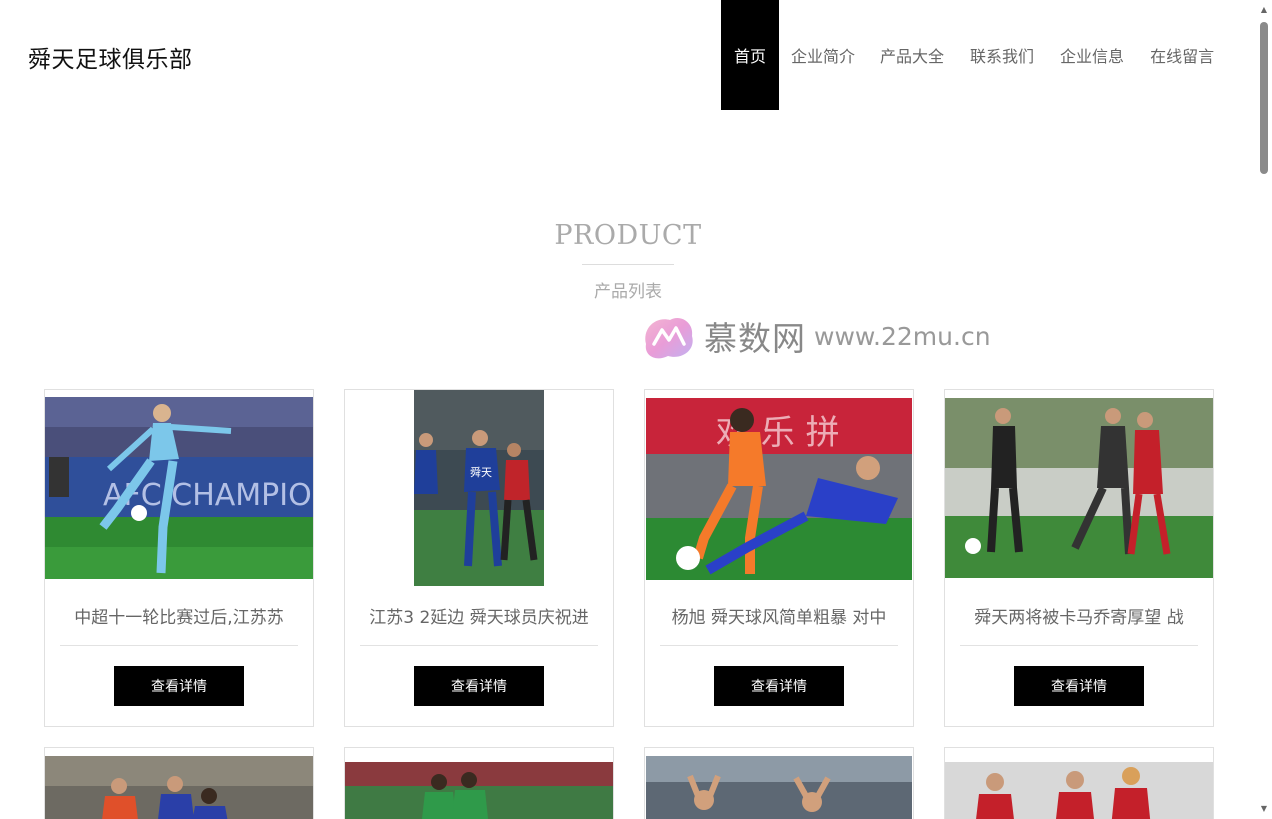 The width and height of the screenshot is (1272, 819). What do you see at coordinates (779, 489) in the screenshot?
I see `product-image: 欢 乐 拼` at bounding box center [779, 489].